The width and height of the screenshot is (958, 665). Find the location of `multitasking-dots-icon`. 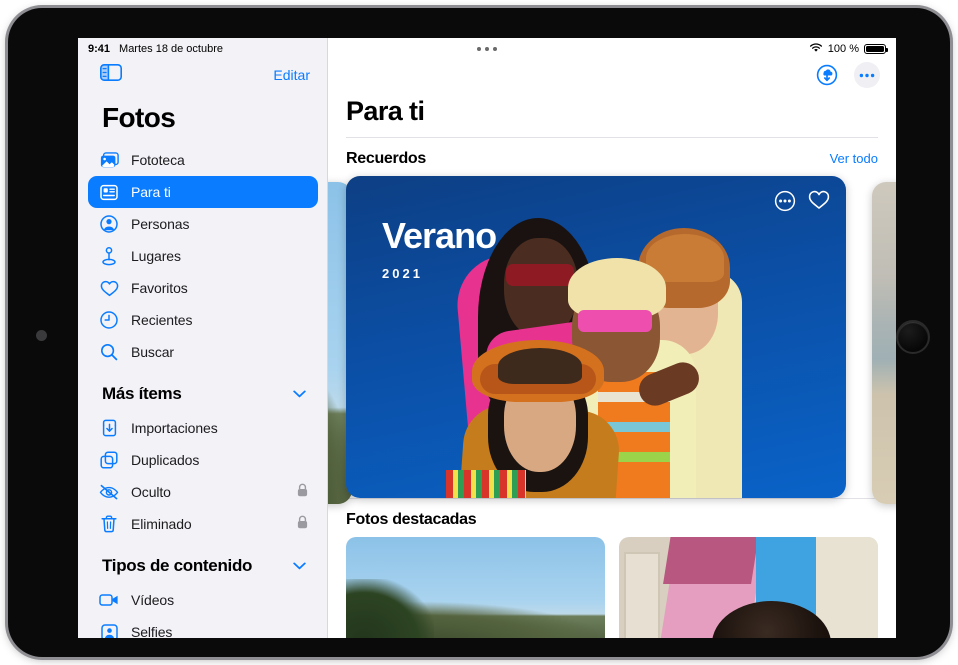

multitasking-dots-icon is located at coordinates (487, 49).